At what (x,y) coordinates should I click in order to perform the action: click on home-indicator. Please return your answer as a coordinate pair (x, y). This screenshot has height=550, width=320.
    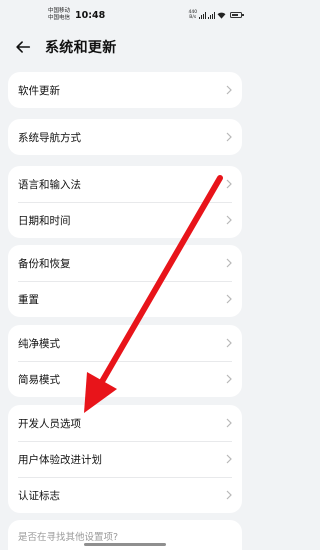
    Looking at the image, I should click on (125, 544).